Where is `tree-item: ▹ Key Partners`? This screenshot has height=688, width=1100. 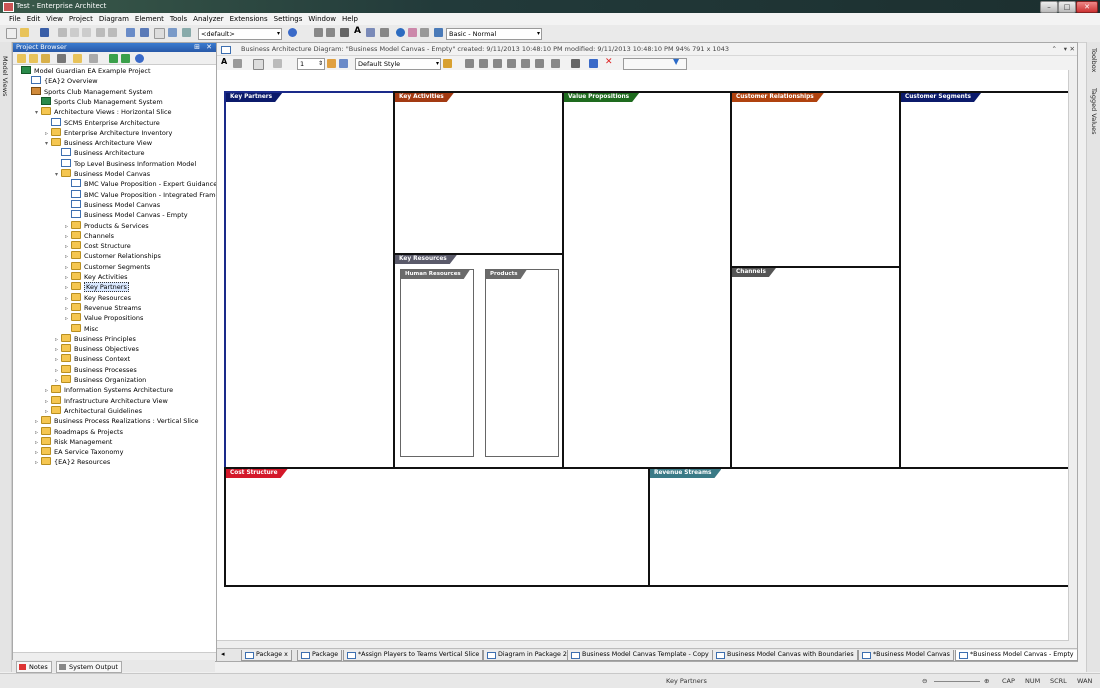
tree-item: ▹ Key Partners is located at coordinates (97, 287).